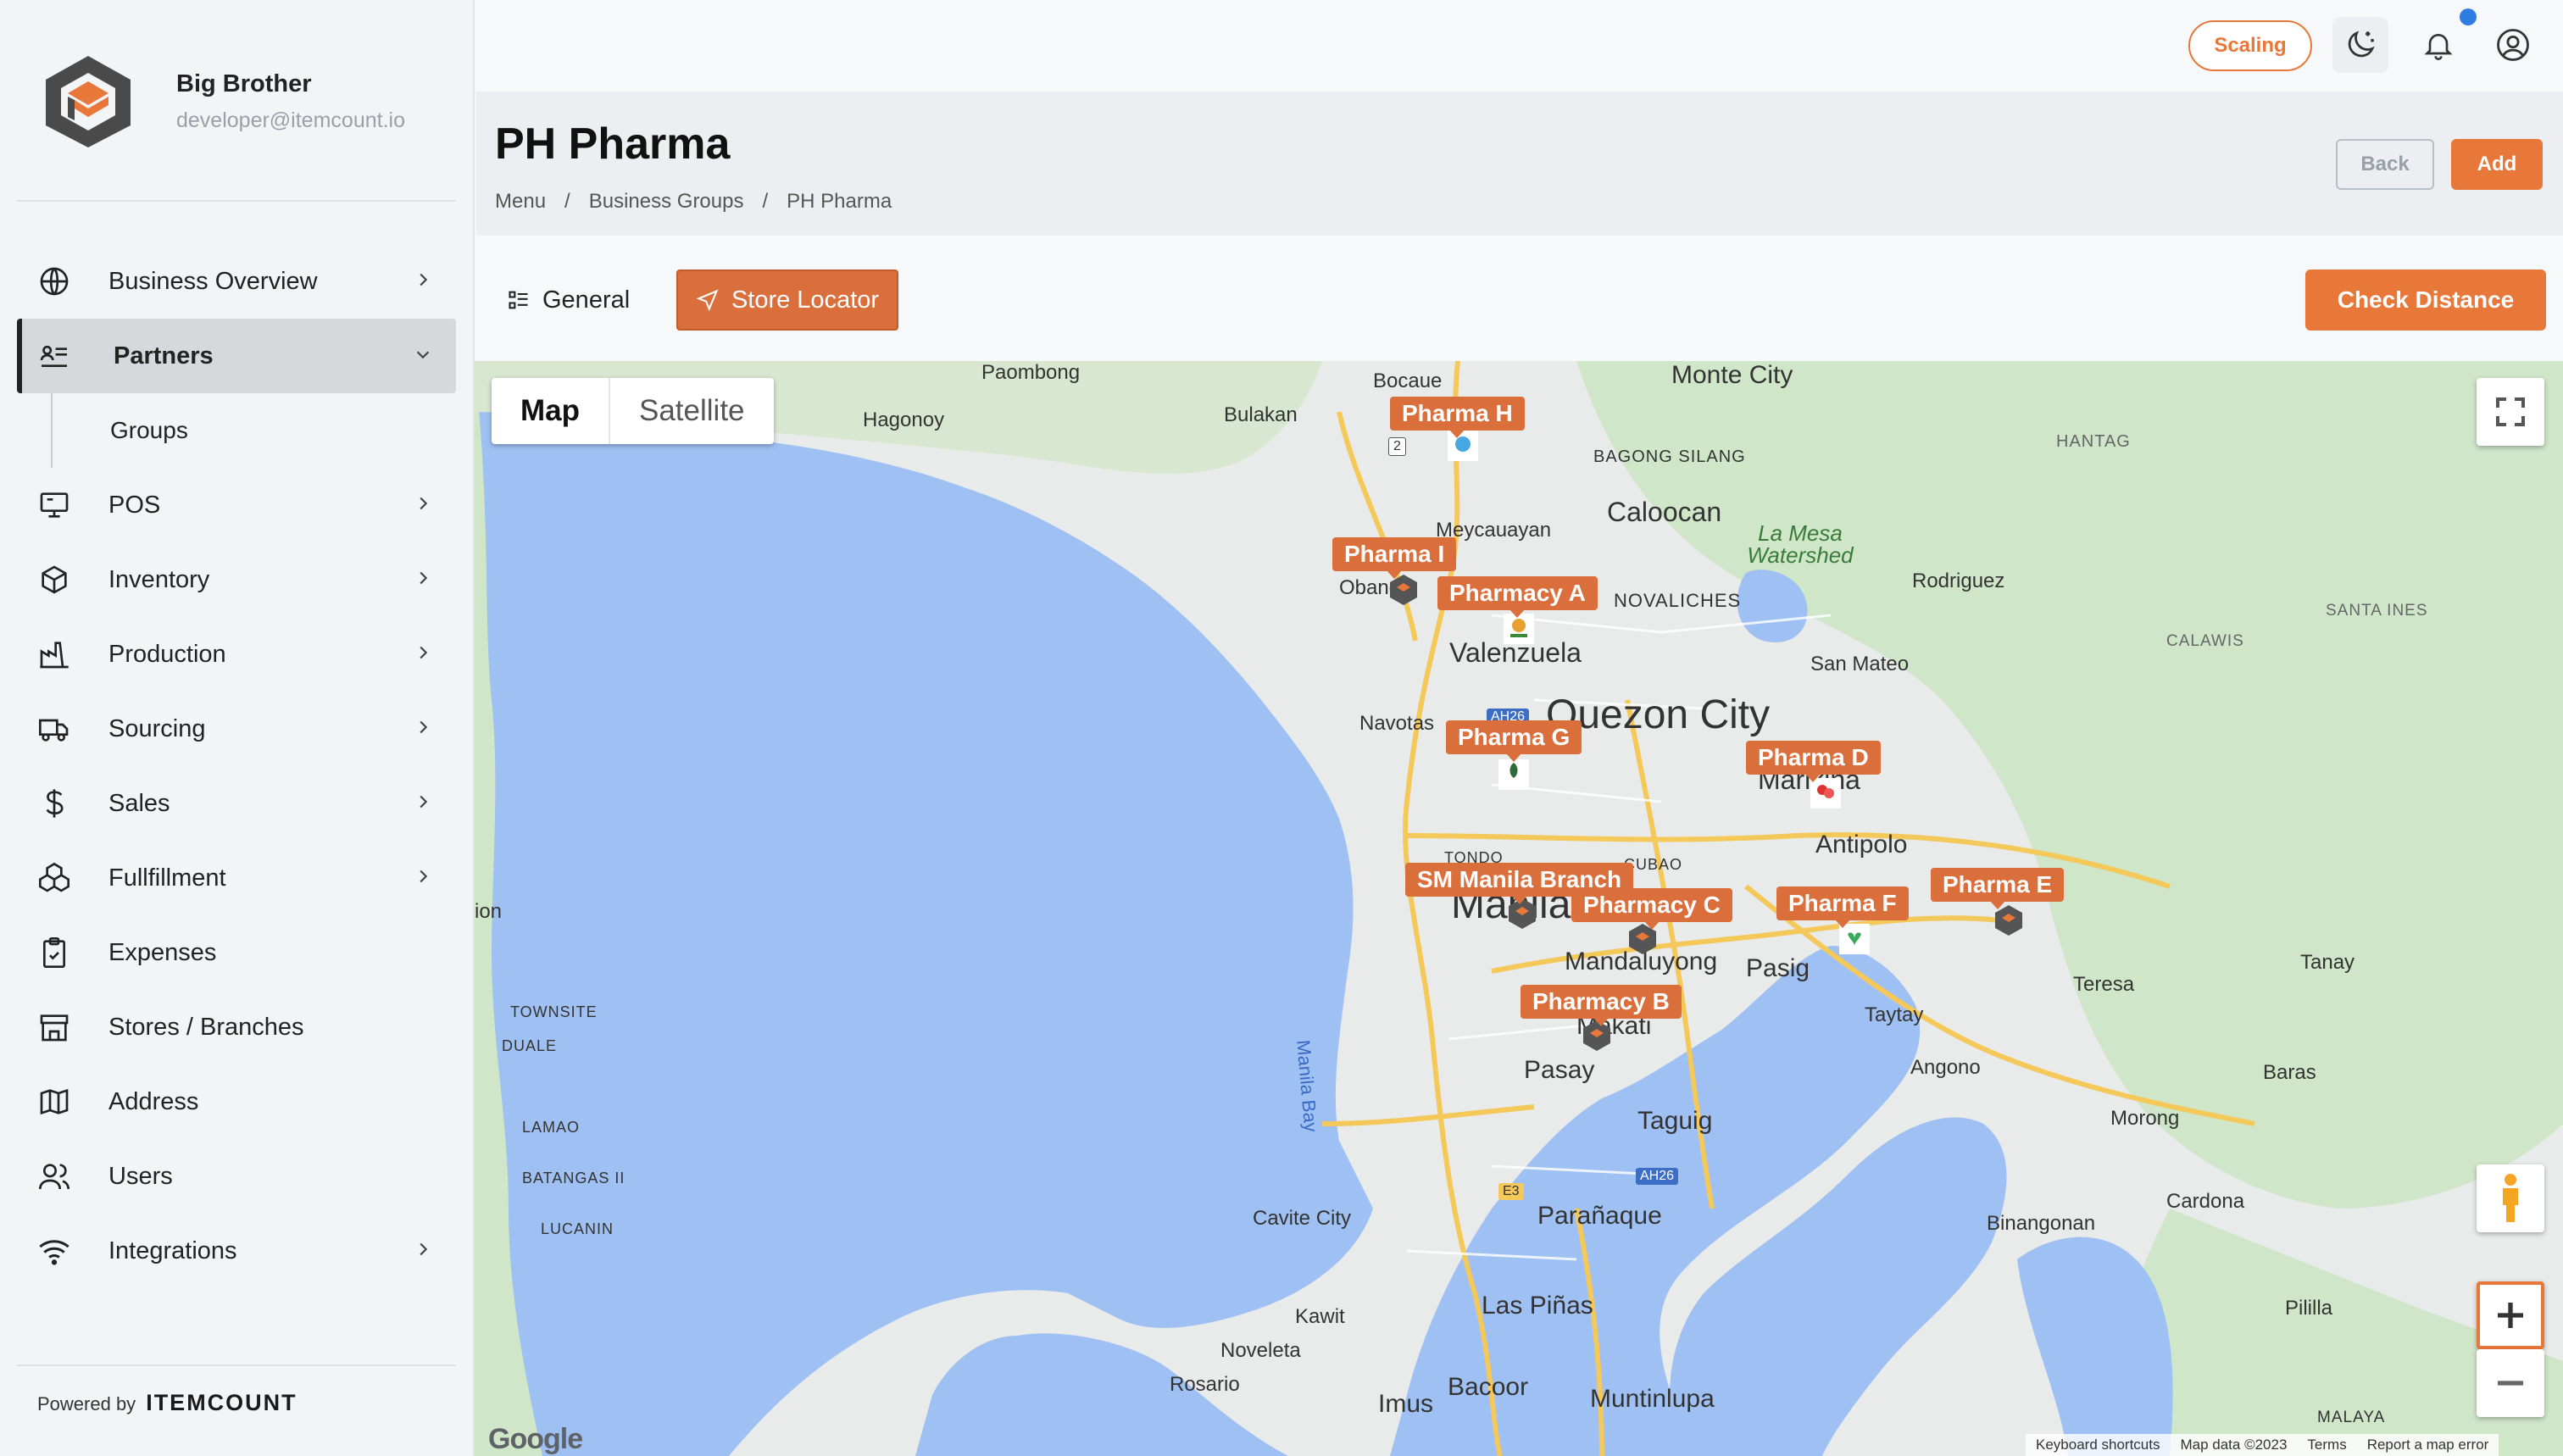 This screenshot has width=2563, height=1456. I want to click on sidebar-item-integrations: Integrations, so click(236, 1251).